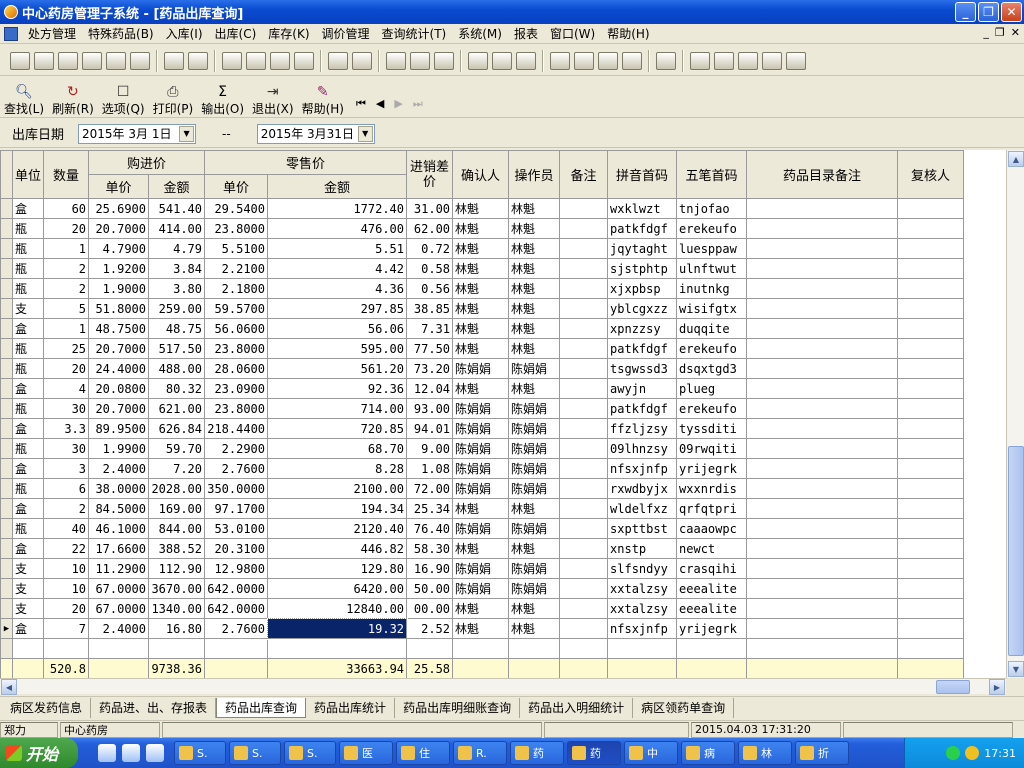 The image size is (1024, 768). What do you see at coordinates (712, 388) in the screenshot?
I see `cell-wubi: plueg` at bounding box center [712, 388].